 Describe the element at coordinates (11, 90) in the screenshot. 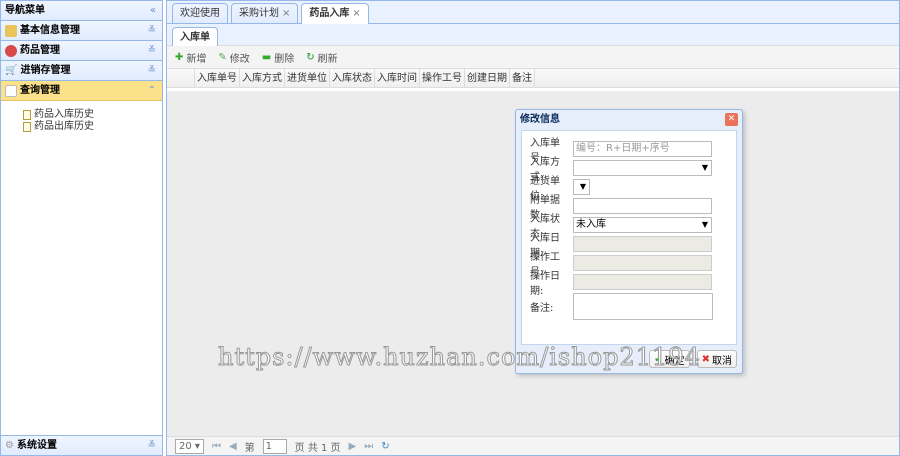

I see `page-icon` at that location.